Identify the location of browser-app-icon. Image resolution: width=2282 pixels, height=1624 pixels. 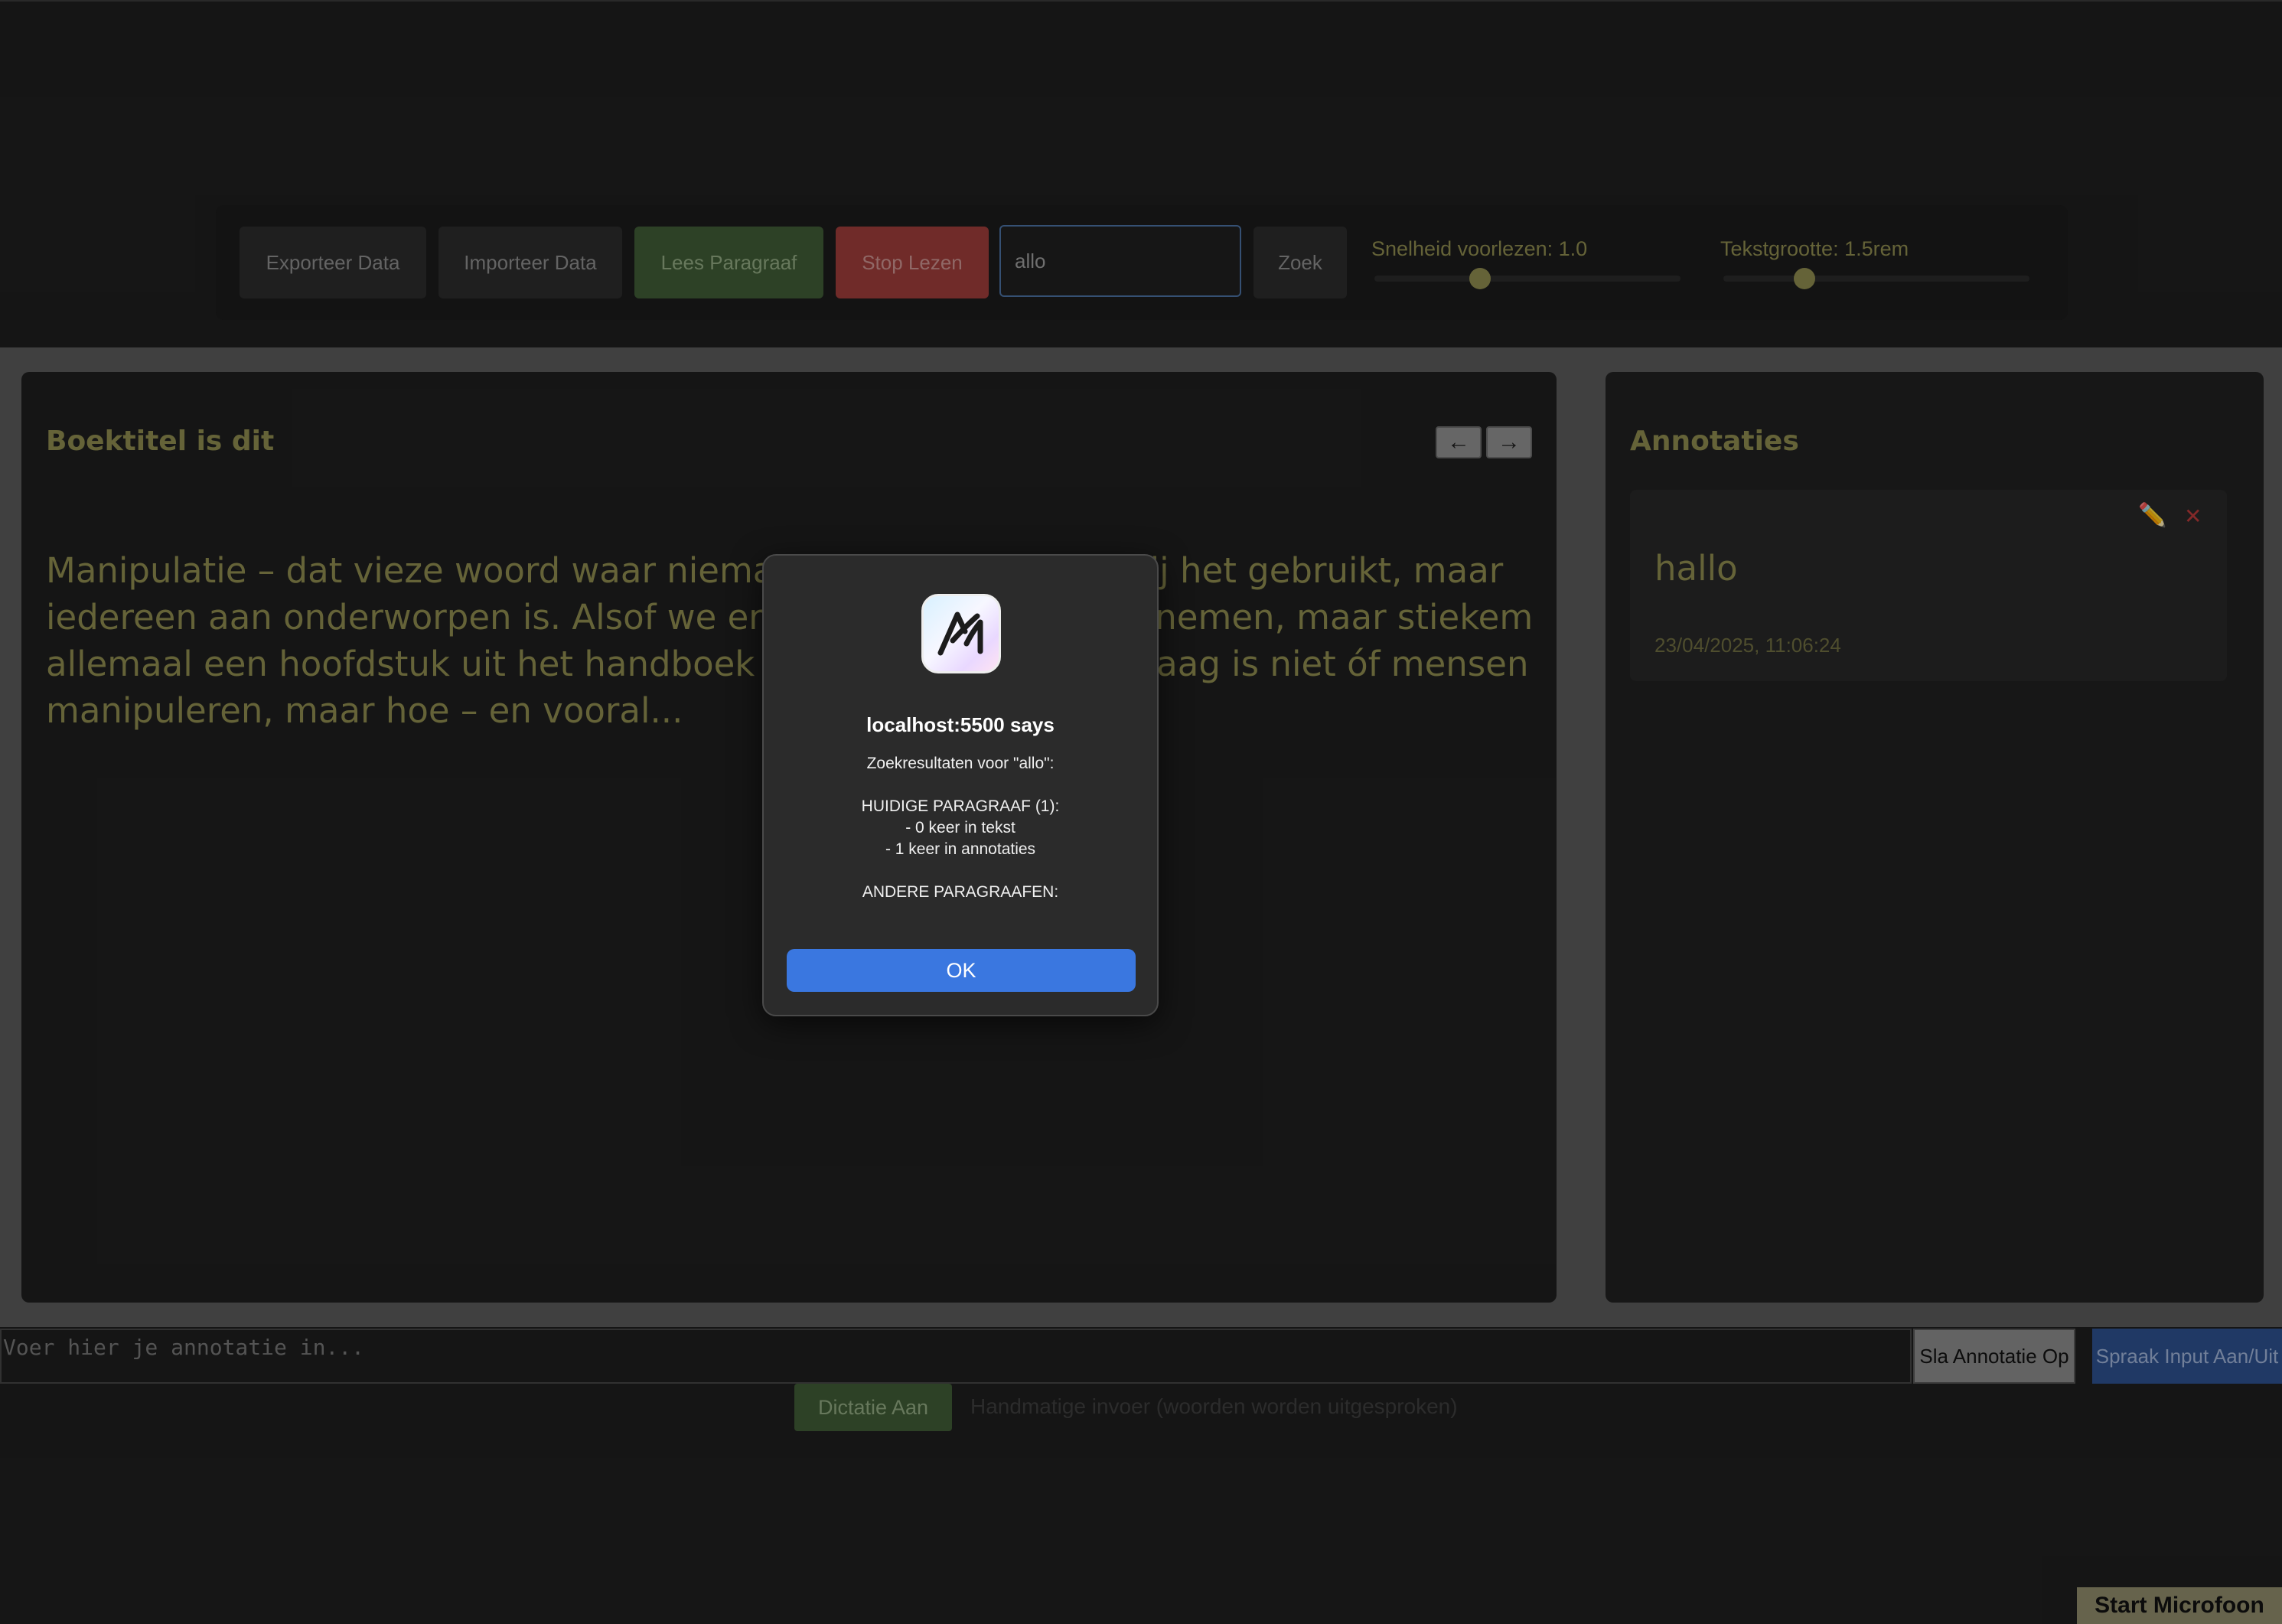
(961, 633).